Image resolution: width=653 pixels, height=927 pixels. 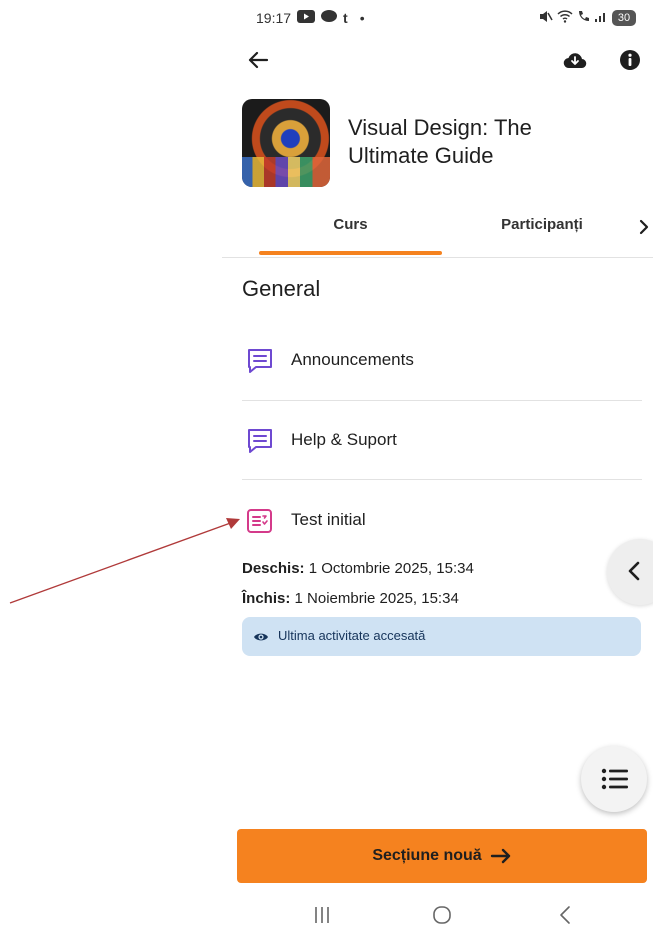 I want to click on status-time: 19:17, so click(x=274, y=18).